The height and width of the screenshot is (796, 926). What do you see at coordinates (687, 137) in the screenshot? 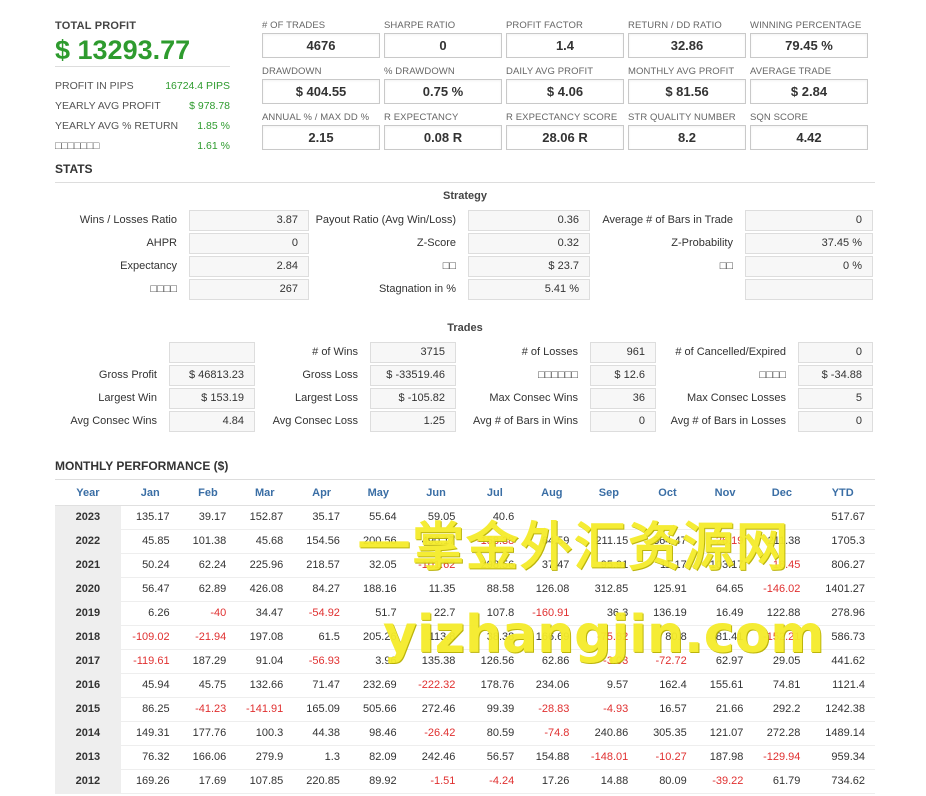
I see `metric-value: 8.2` at bounding box center [687, 137].